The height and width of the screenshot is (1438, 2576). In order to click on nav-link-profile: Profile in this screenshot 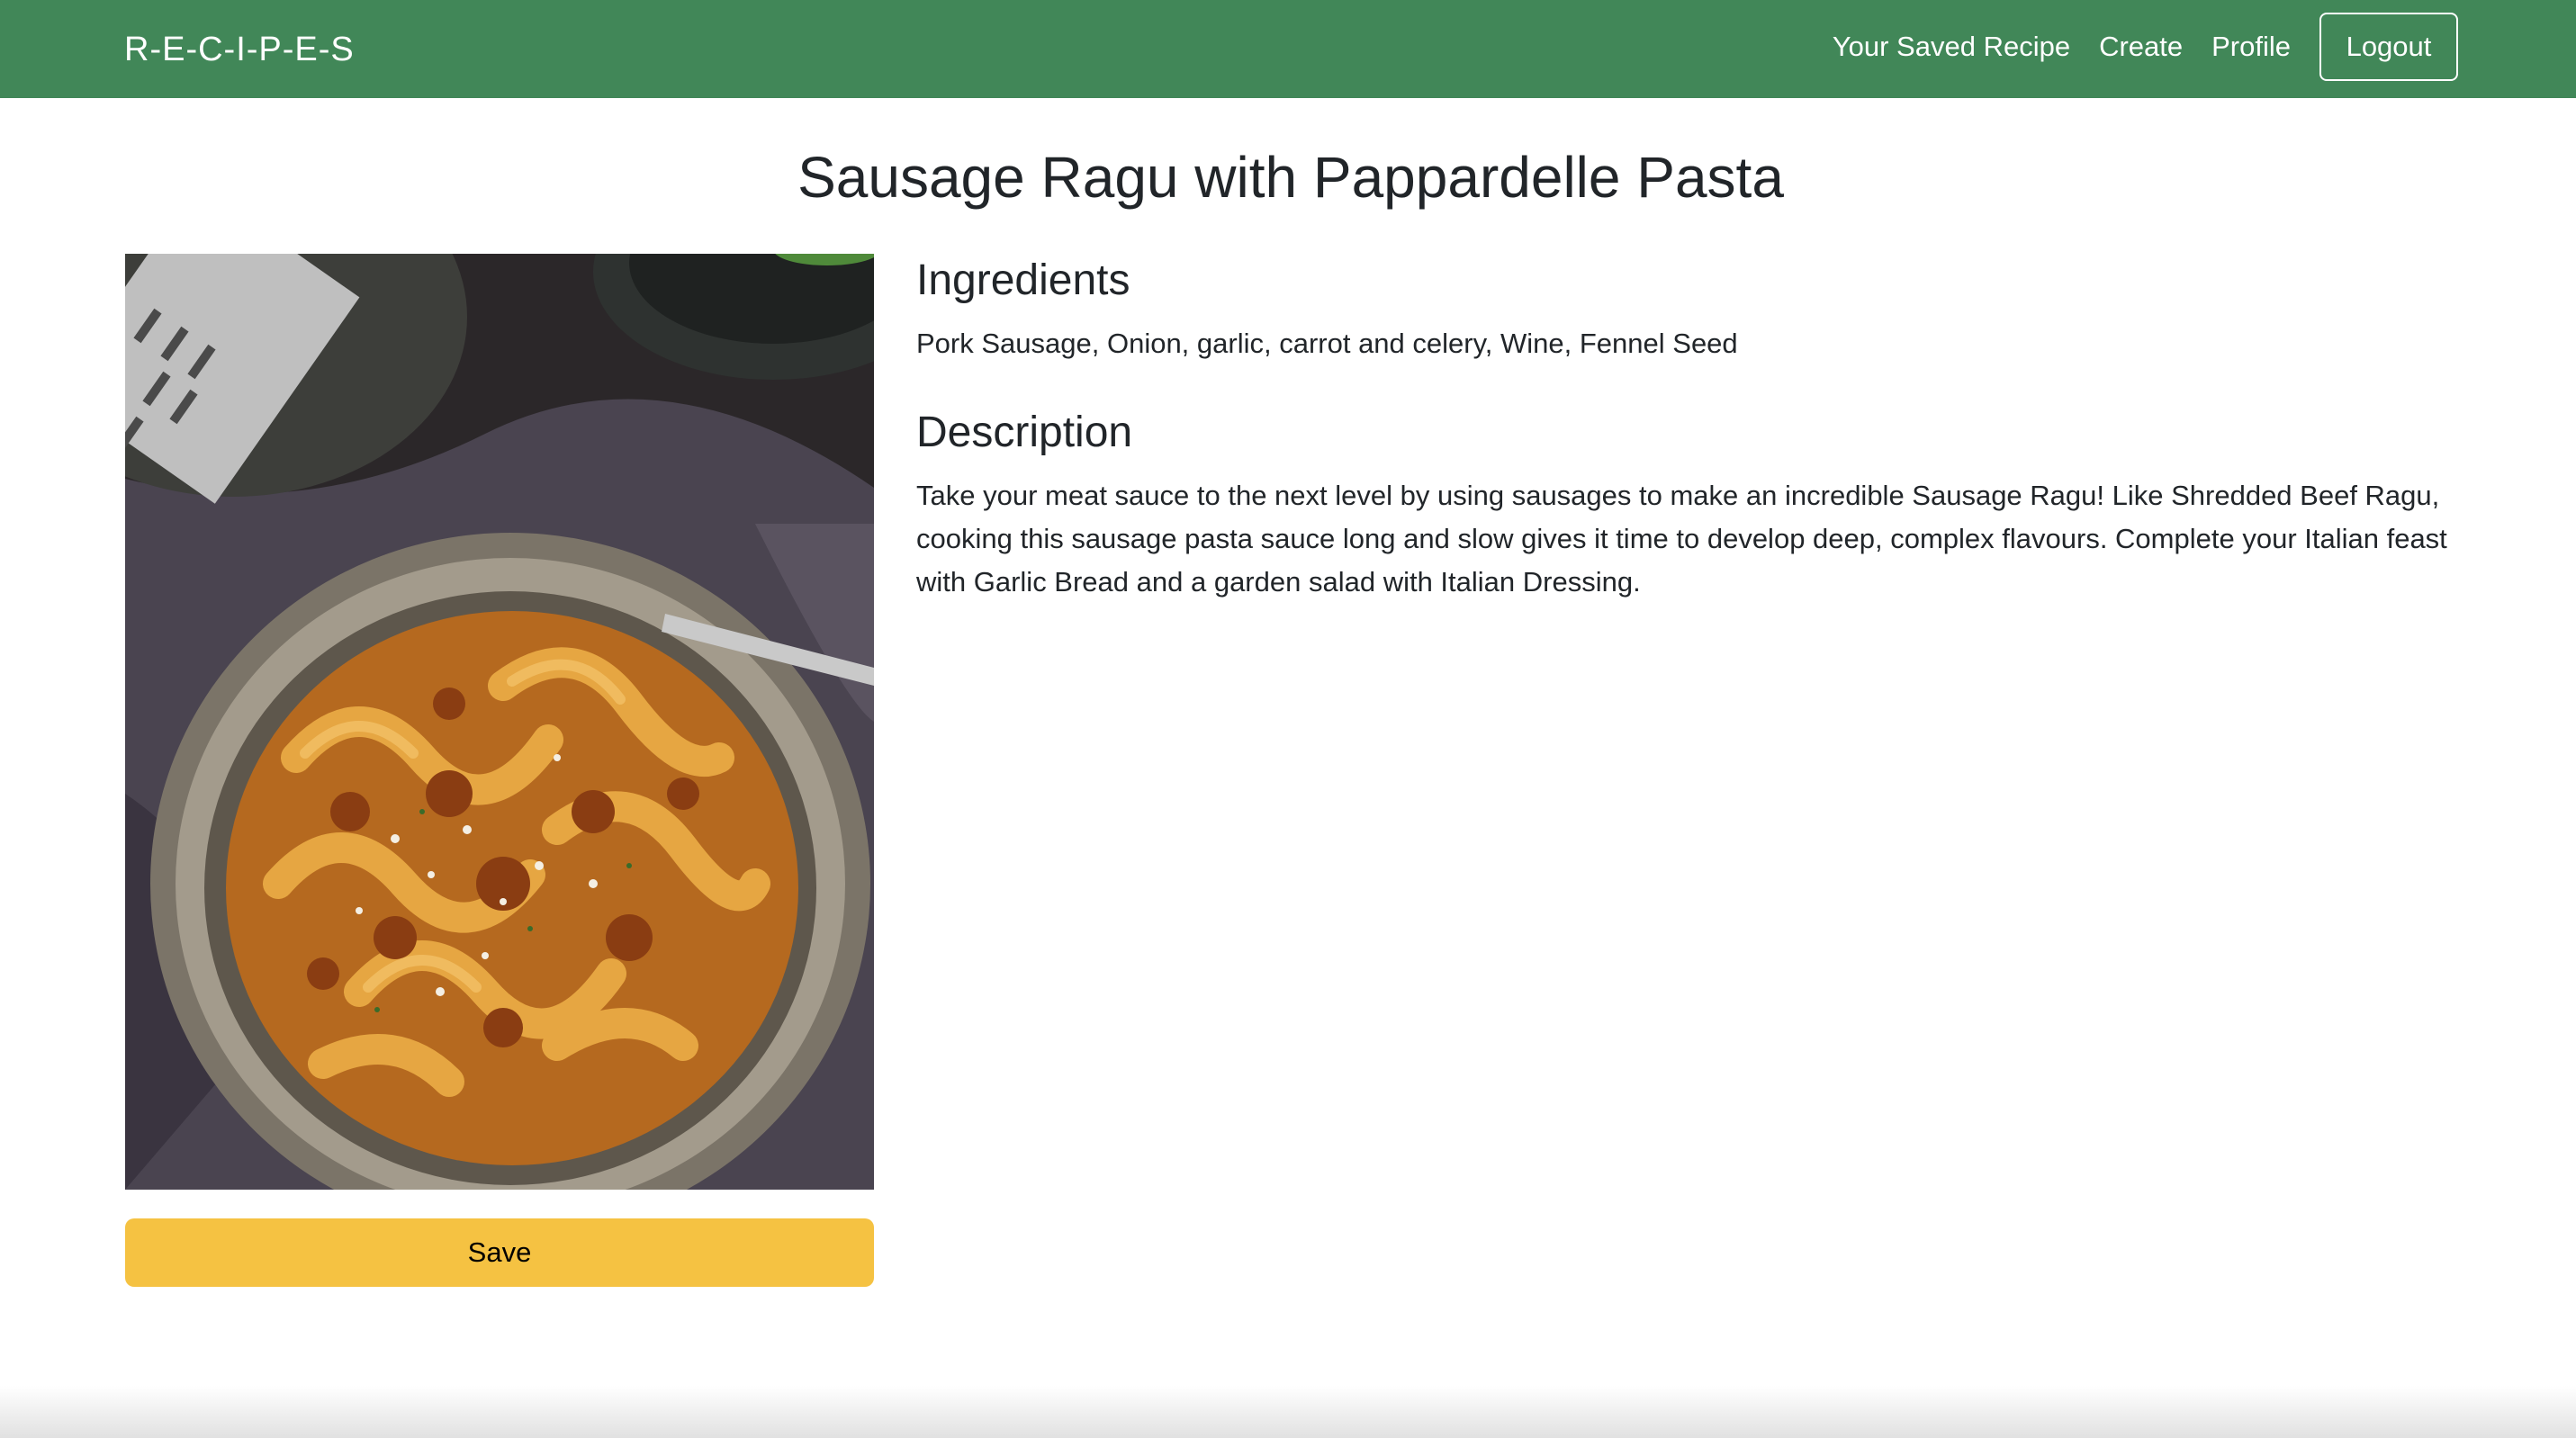, I will do `click(2251, 47)`.